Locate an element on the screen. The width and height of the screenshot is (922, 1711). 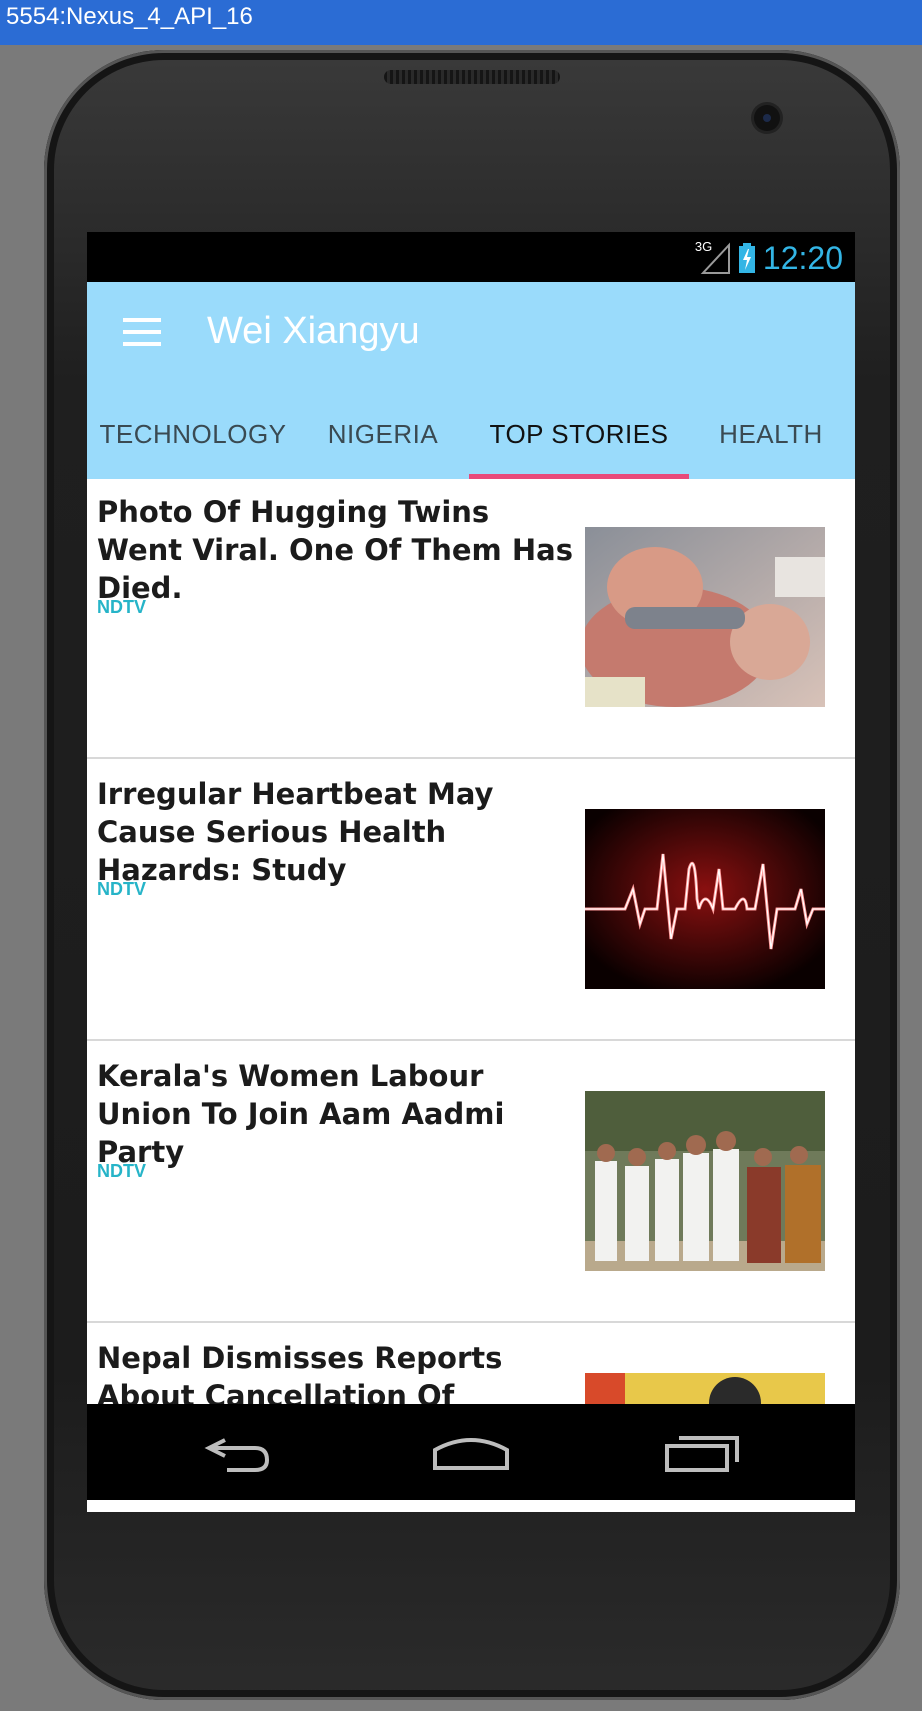
home-icon is located at coordinates (471, 1453).